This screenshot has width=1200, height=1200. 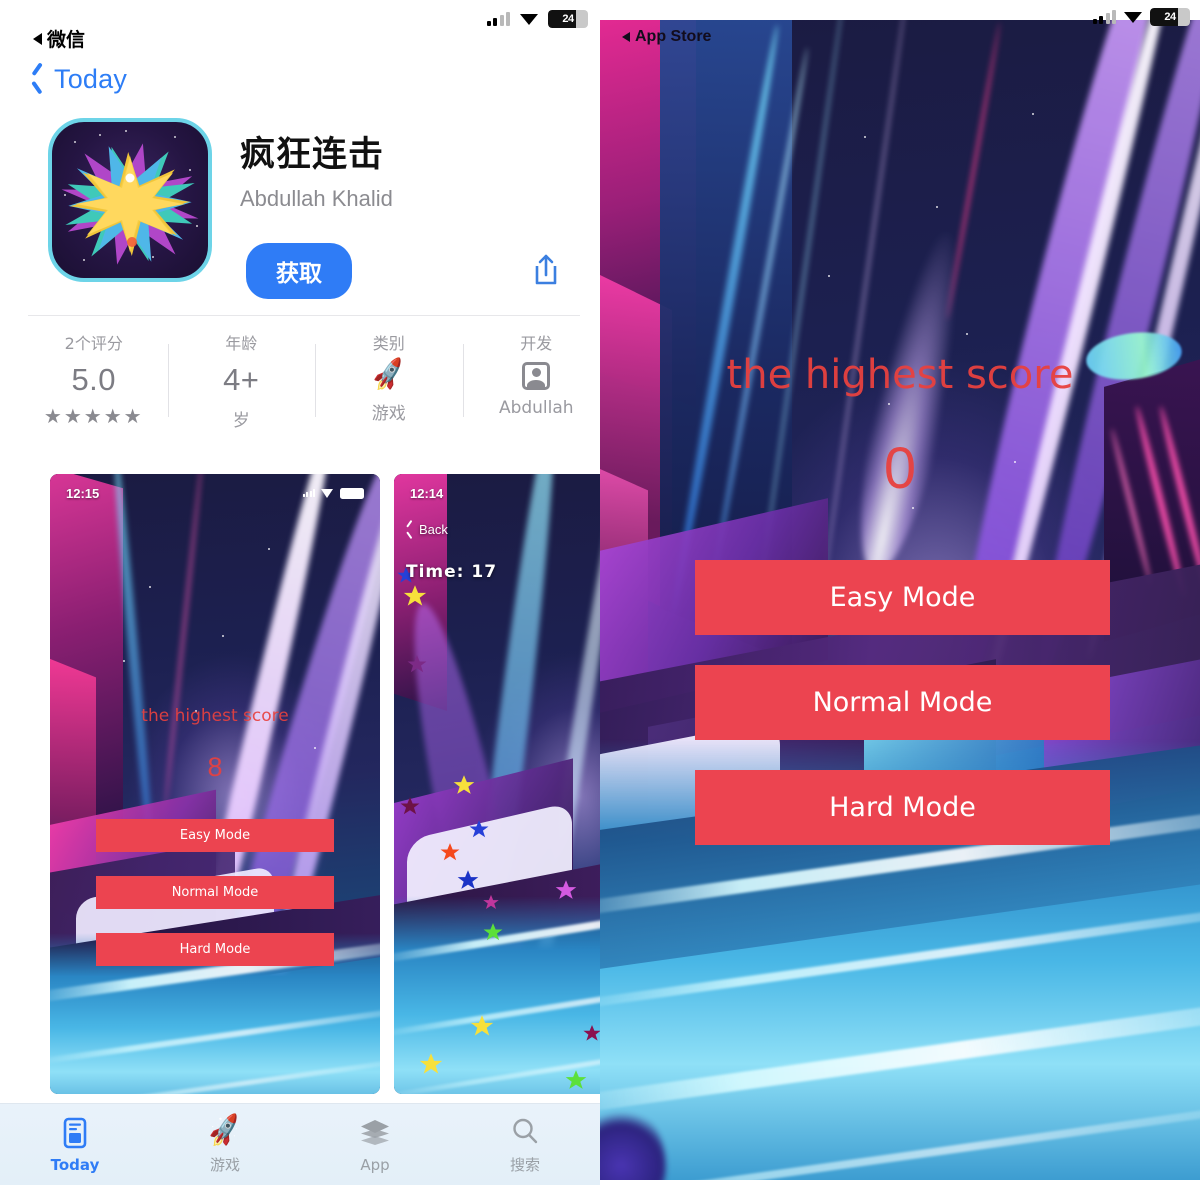 I want to click on category-value: 游戏, so click(x=388, y=414).